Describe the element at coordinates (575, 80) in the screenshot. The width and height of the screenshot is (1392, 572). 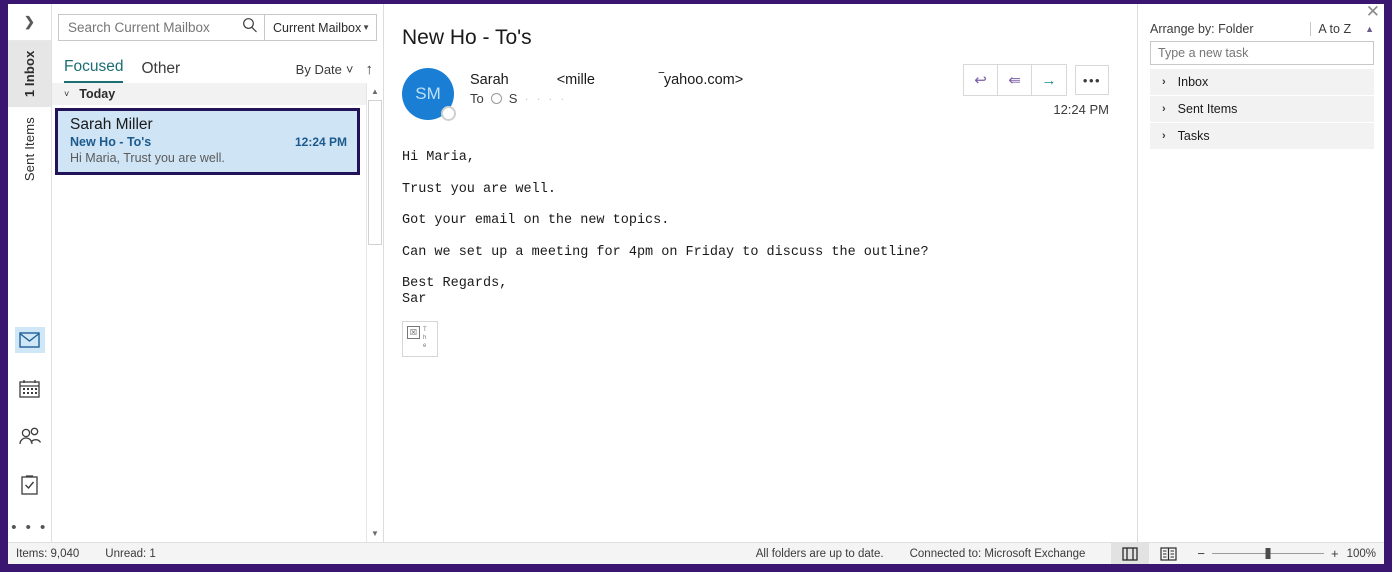
I see `sender-address-start: <mille` at that location.